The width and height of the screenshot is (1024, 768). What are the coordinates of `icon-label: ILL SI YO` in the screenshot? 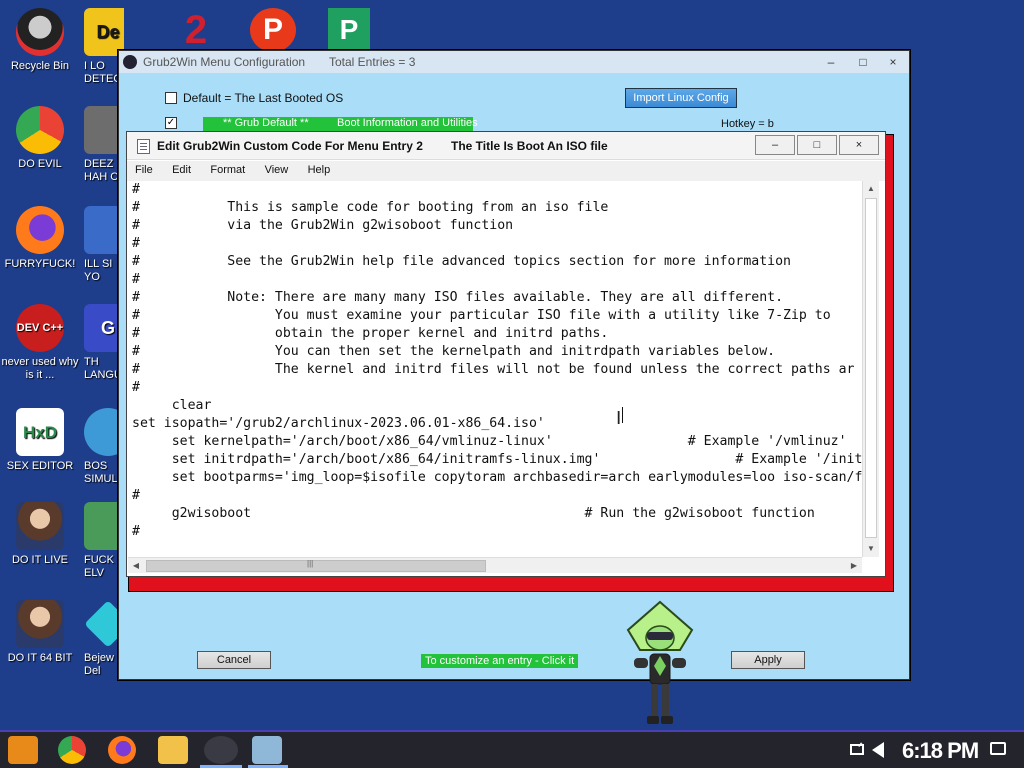 It's located at (98, 270).